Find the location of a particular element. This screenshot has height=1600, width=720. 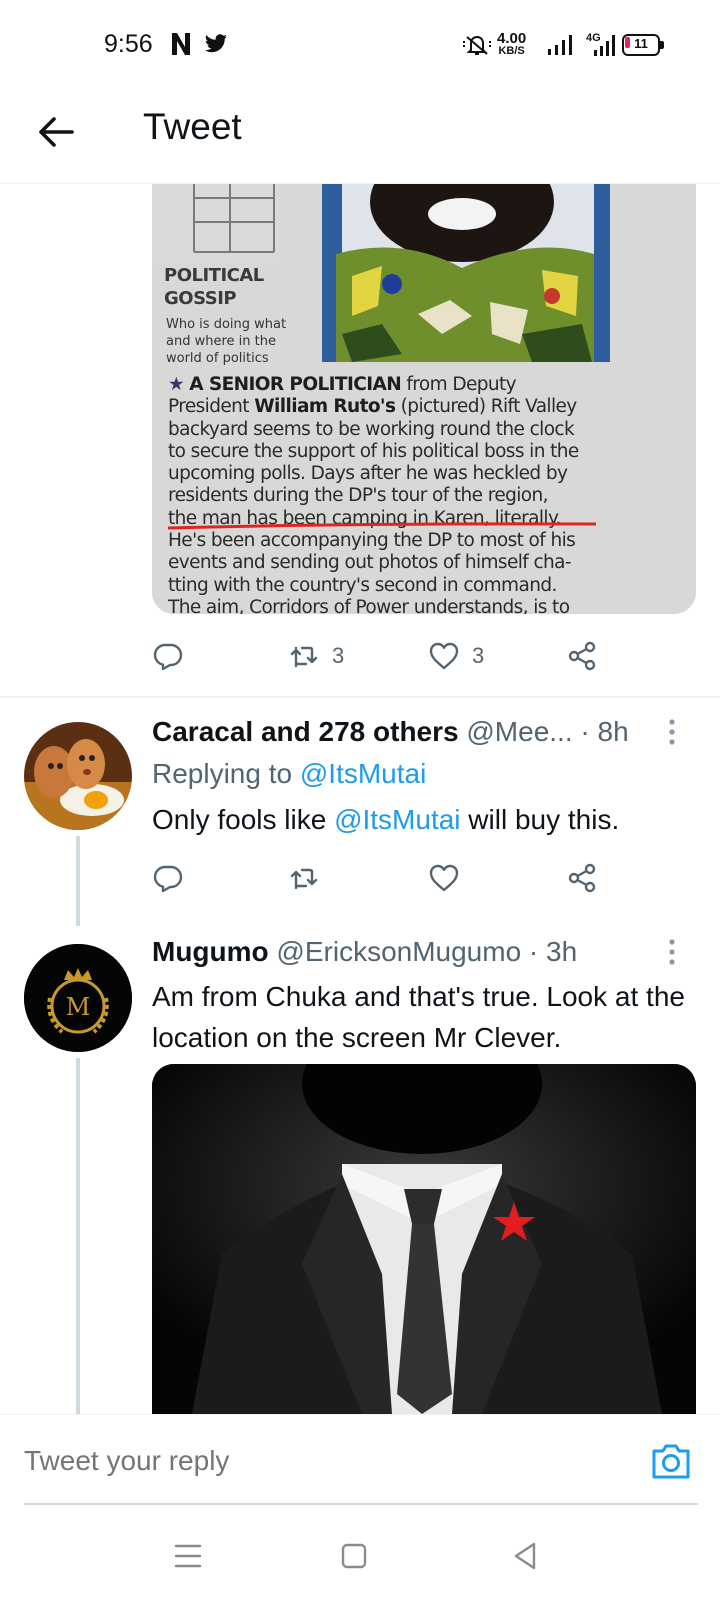

reply-actions is located at coordinates (382, 878).